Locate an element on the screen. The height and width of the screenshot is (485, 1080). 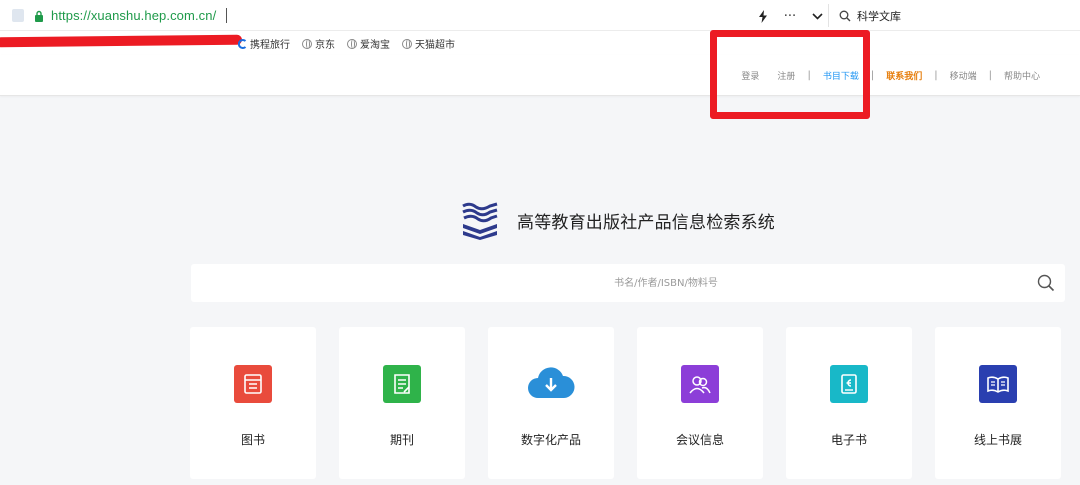
site-title: 高等教育出版社产品信息检索系统 is located at coordinates (646, 223).